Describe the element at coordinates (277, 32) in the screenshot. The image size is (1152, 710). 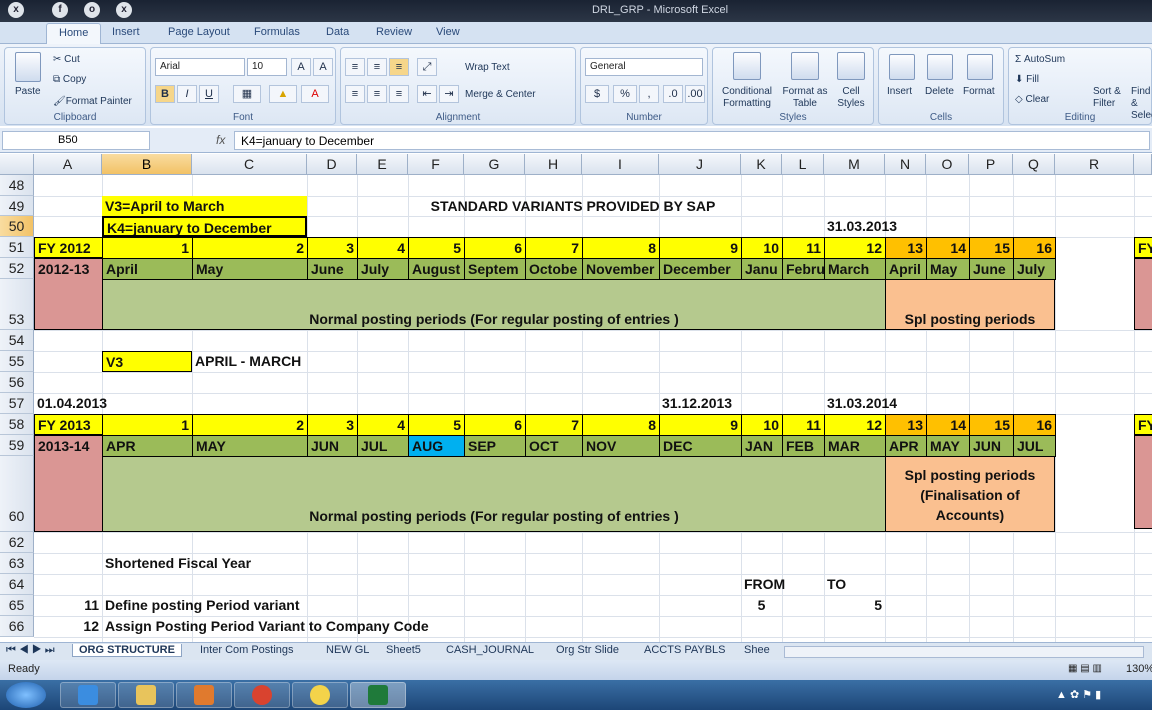
I see `tab-formulas: Formulas` at that location.